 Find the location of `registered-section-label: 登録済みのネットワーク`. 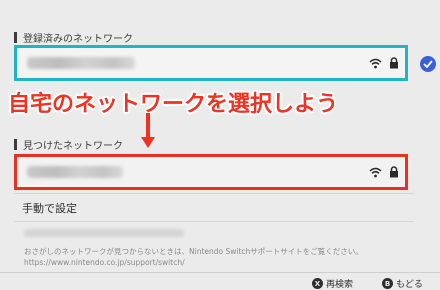

registered-section-label: 登録済みのネットワーク is located at coordinates (73, 37).